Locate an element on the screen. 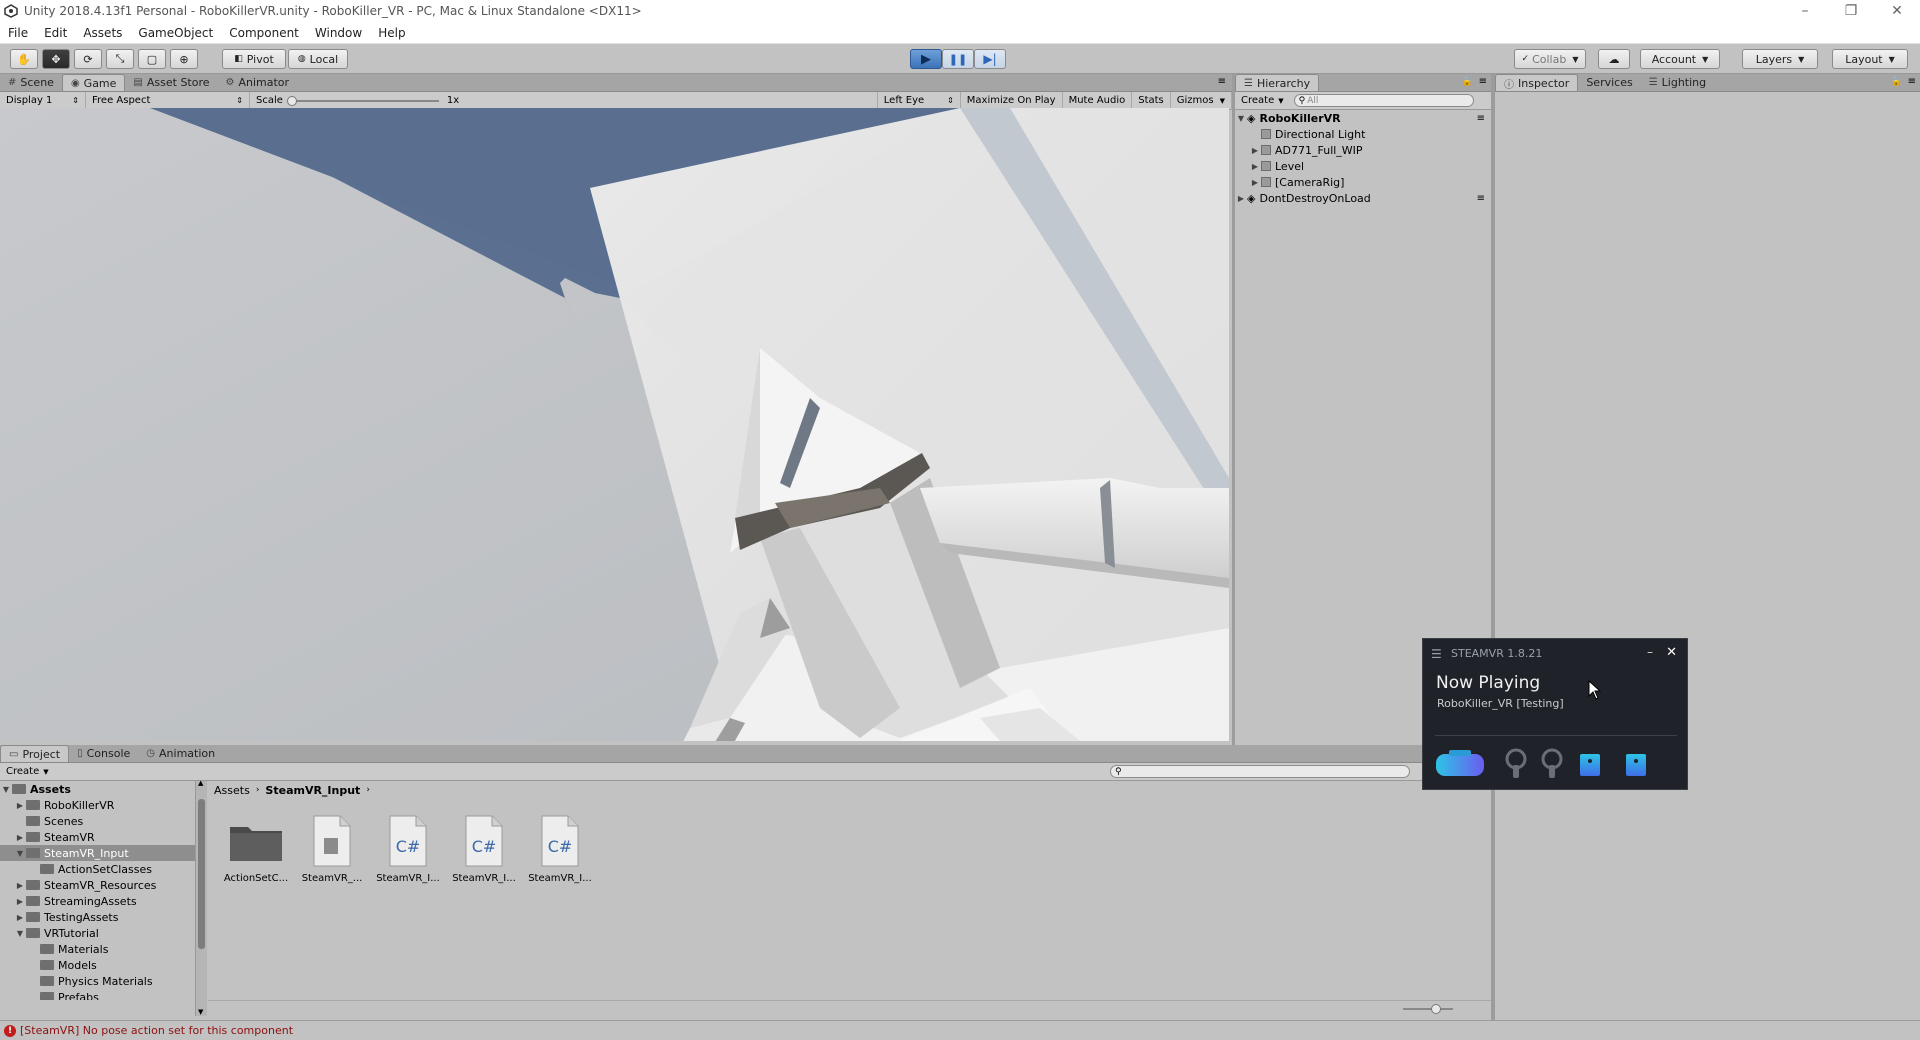  tree-scrollbar: ▲ ▼ is located at coordinates (201, 897).